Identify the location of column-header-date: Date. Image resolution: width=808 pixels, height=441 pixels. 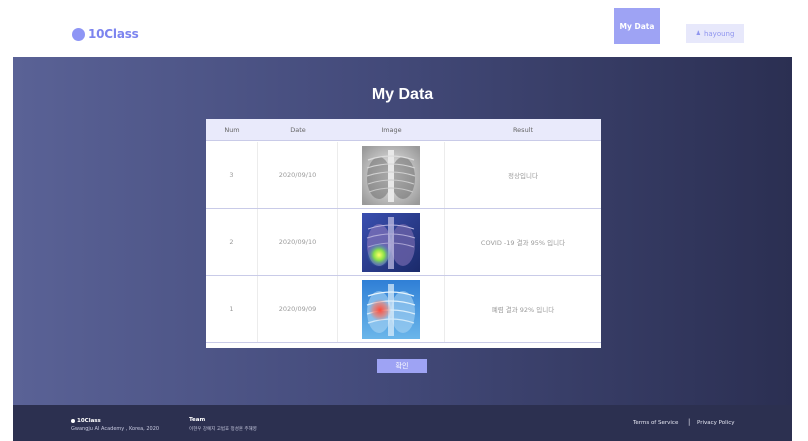
(298, 130).